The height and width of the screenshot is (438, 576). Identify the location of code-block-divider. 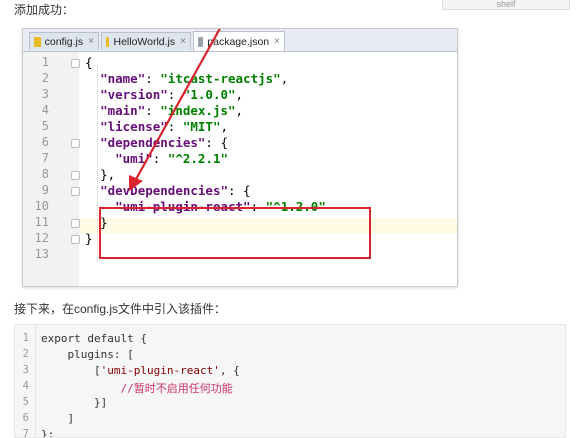
(35, 381).